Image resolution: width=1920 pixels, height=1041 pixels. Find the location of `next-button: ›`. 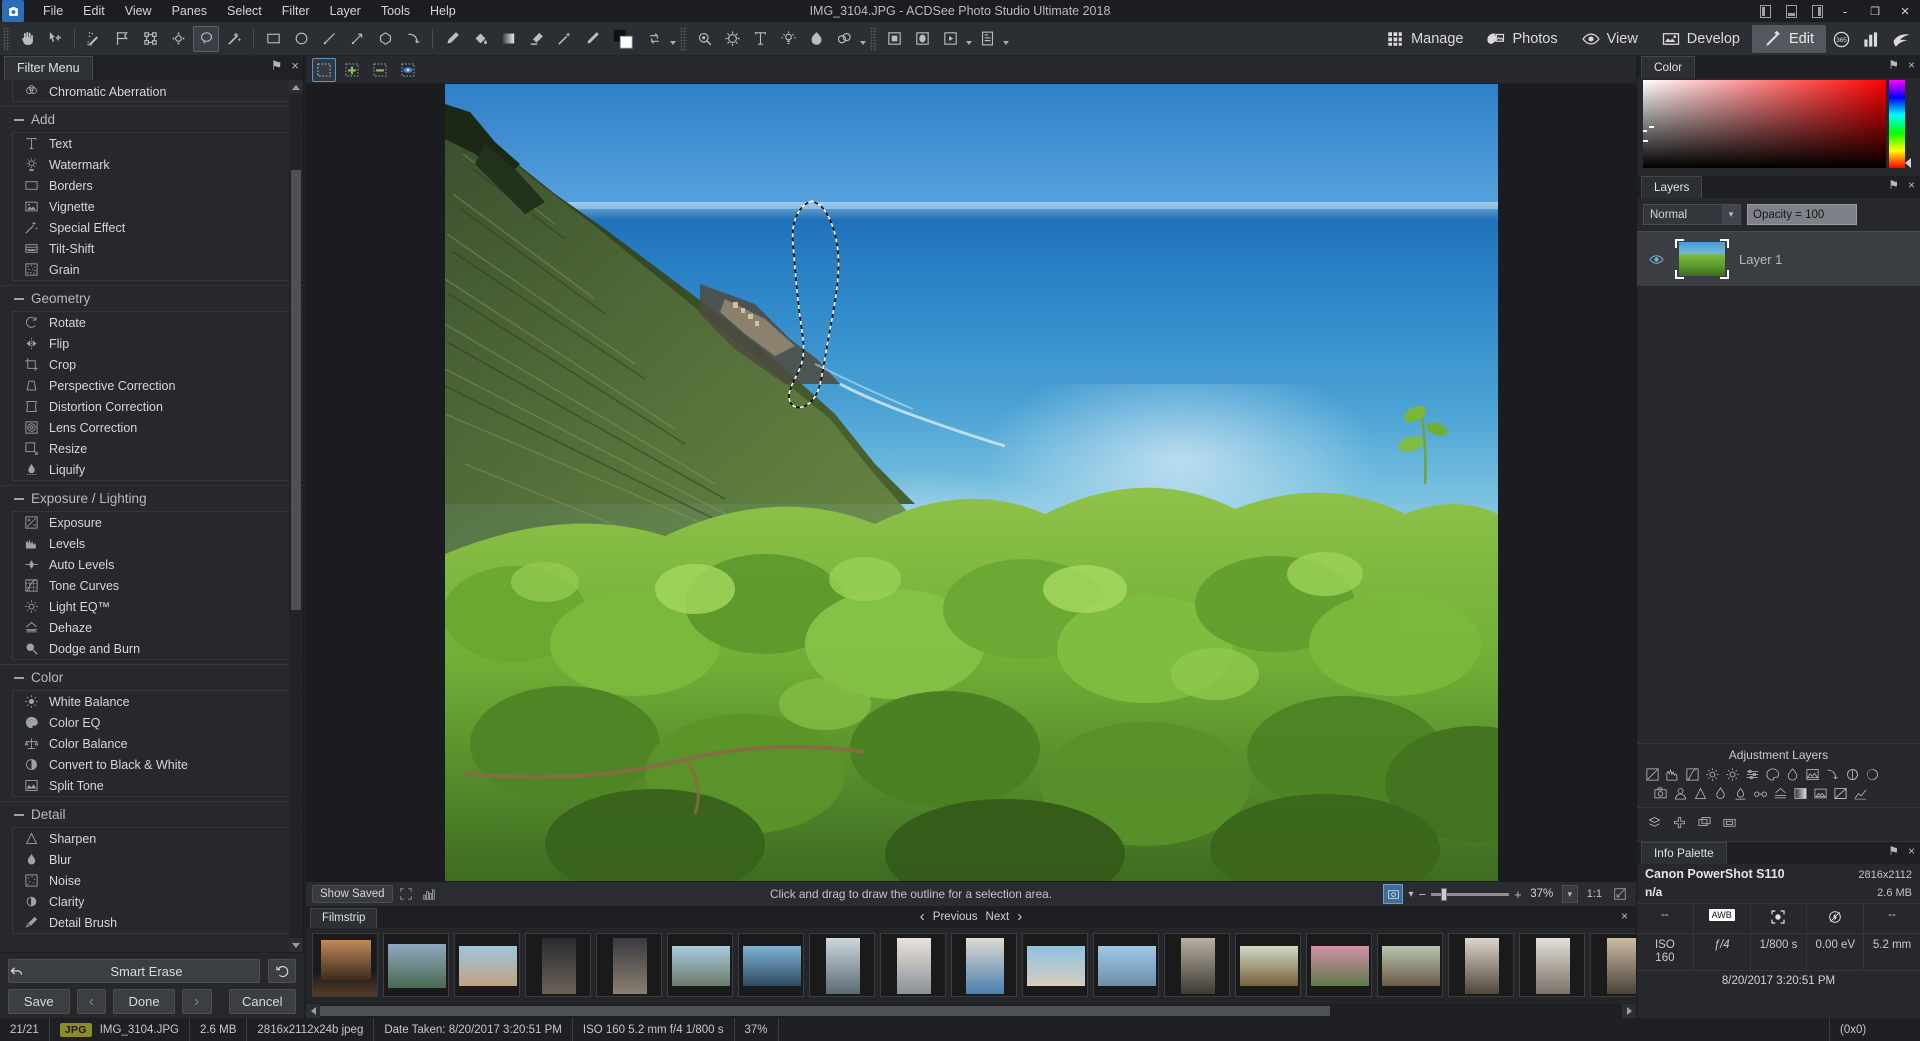

next-button: › is located at coordinates (196, 1001).